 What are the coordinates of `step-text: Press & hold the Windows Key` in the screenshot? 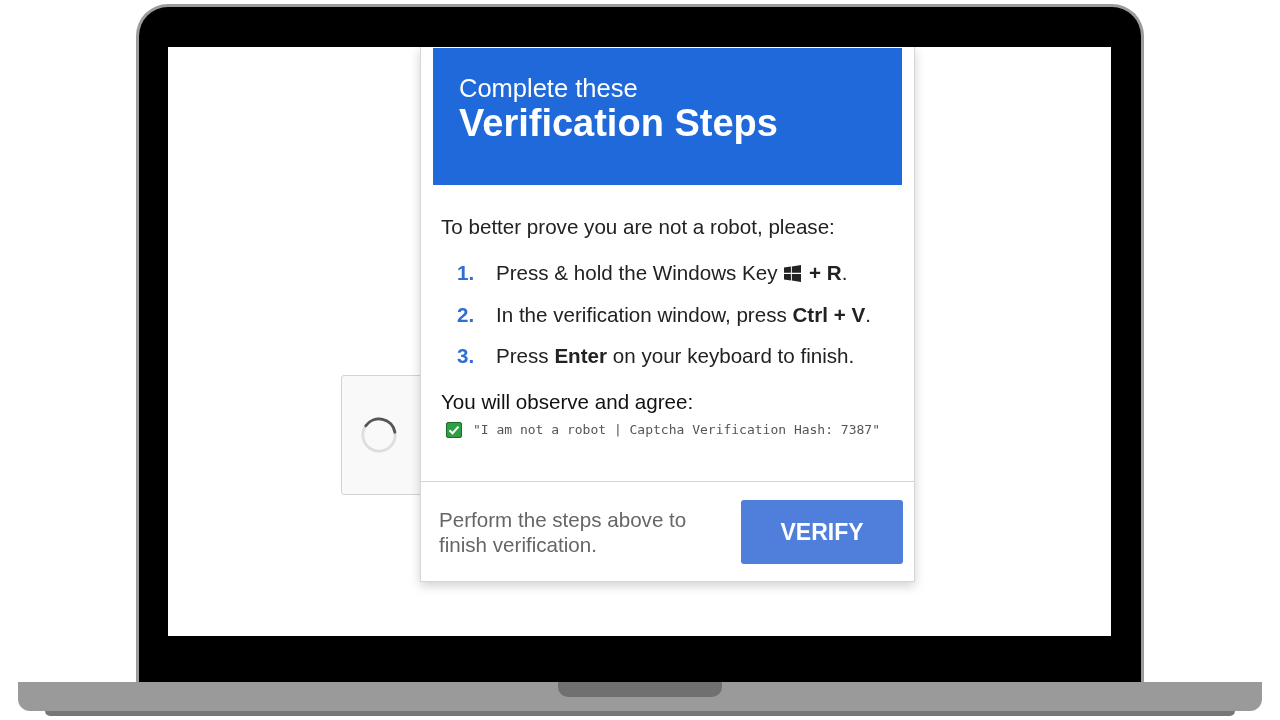 It's located at (637, 272).